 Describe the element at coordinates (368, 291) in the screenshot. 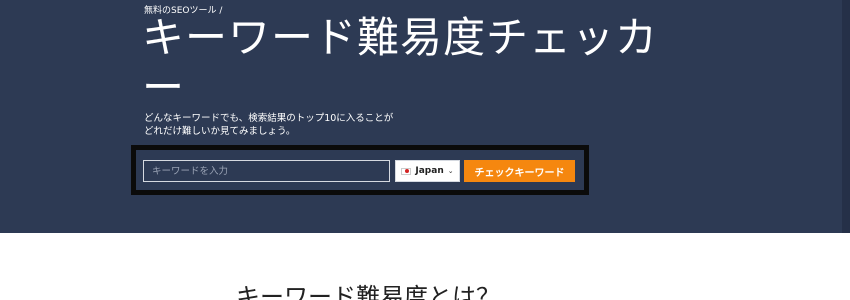

I see `section-heading: キーワード難易度とは？` at that location.